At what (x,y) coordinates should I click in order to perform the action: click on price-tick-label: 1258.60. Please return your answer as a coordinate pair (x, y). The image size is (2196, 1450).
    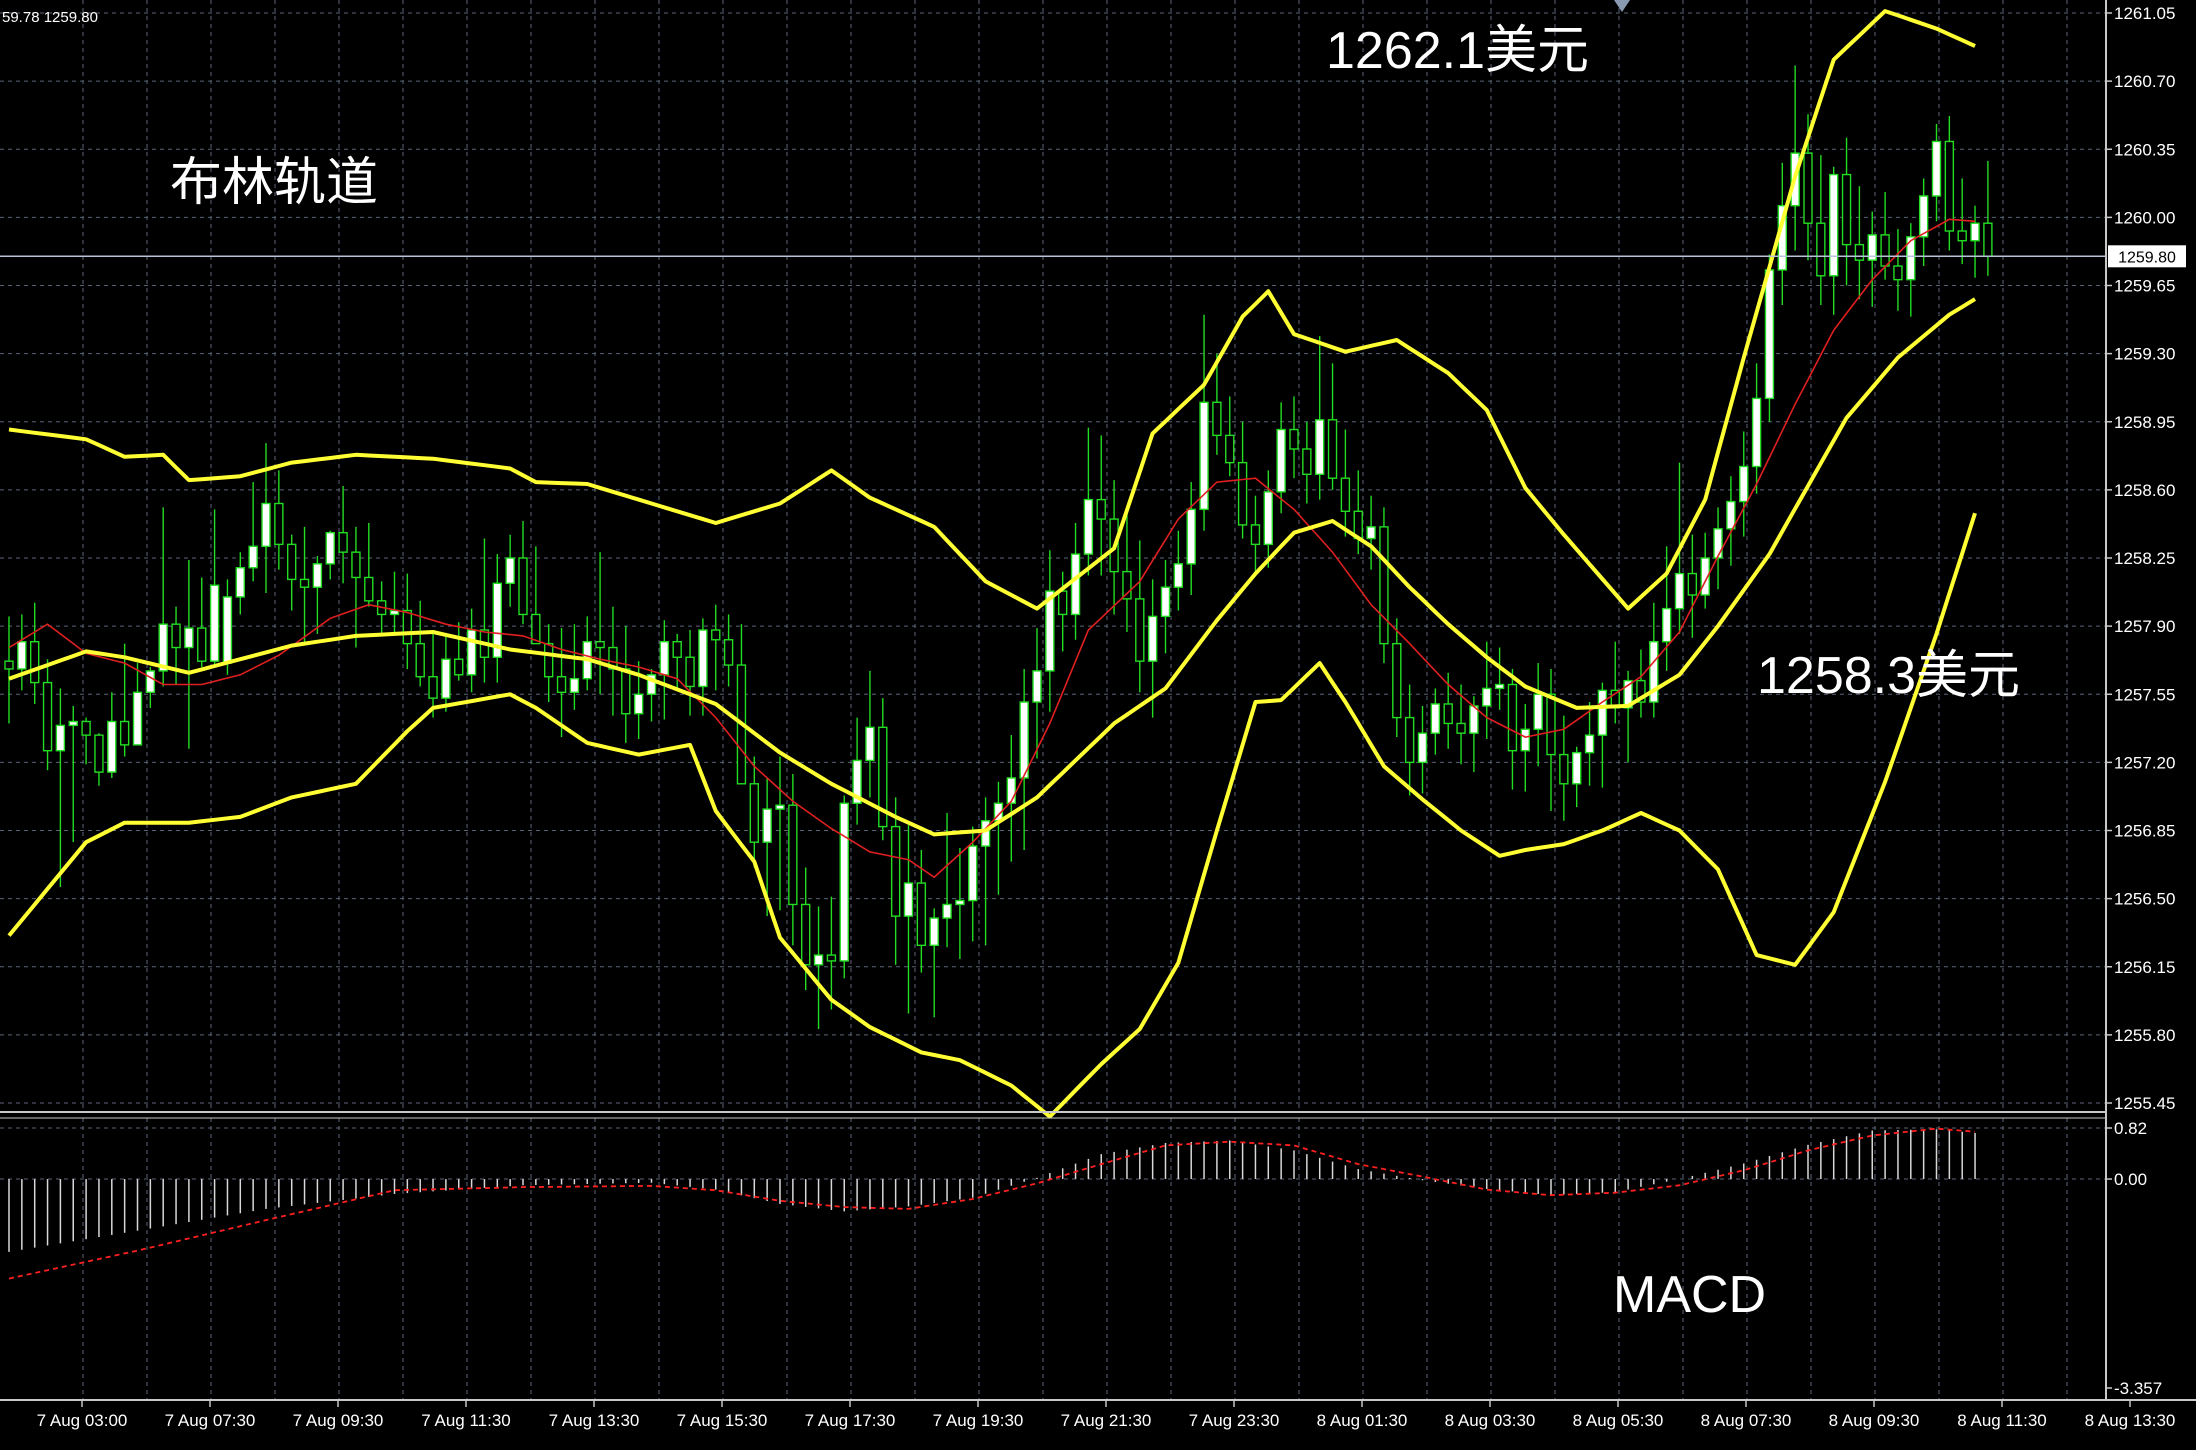
    Looking at the image, I should click on (2144, 490).